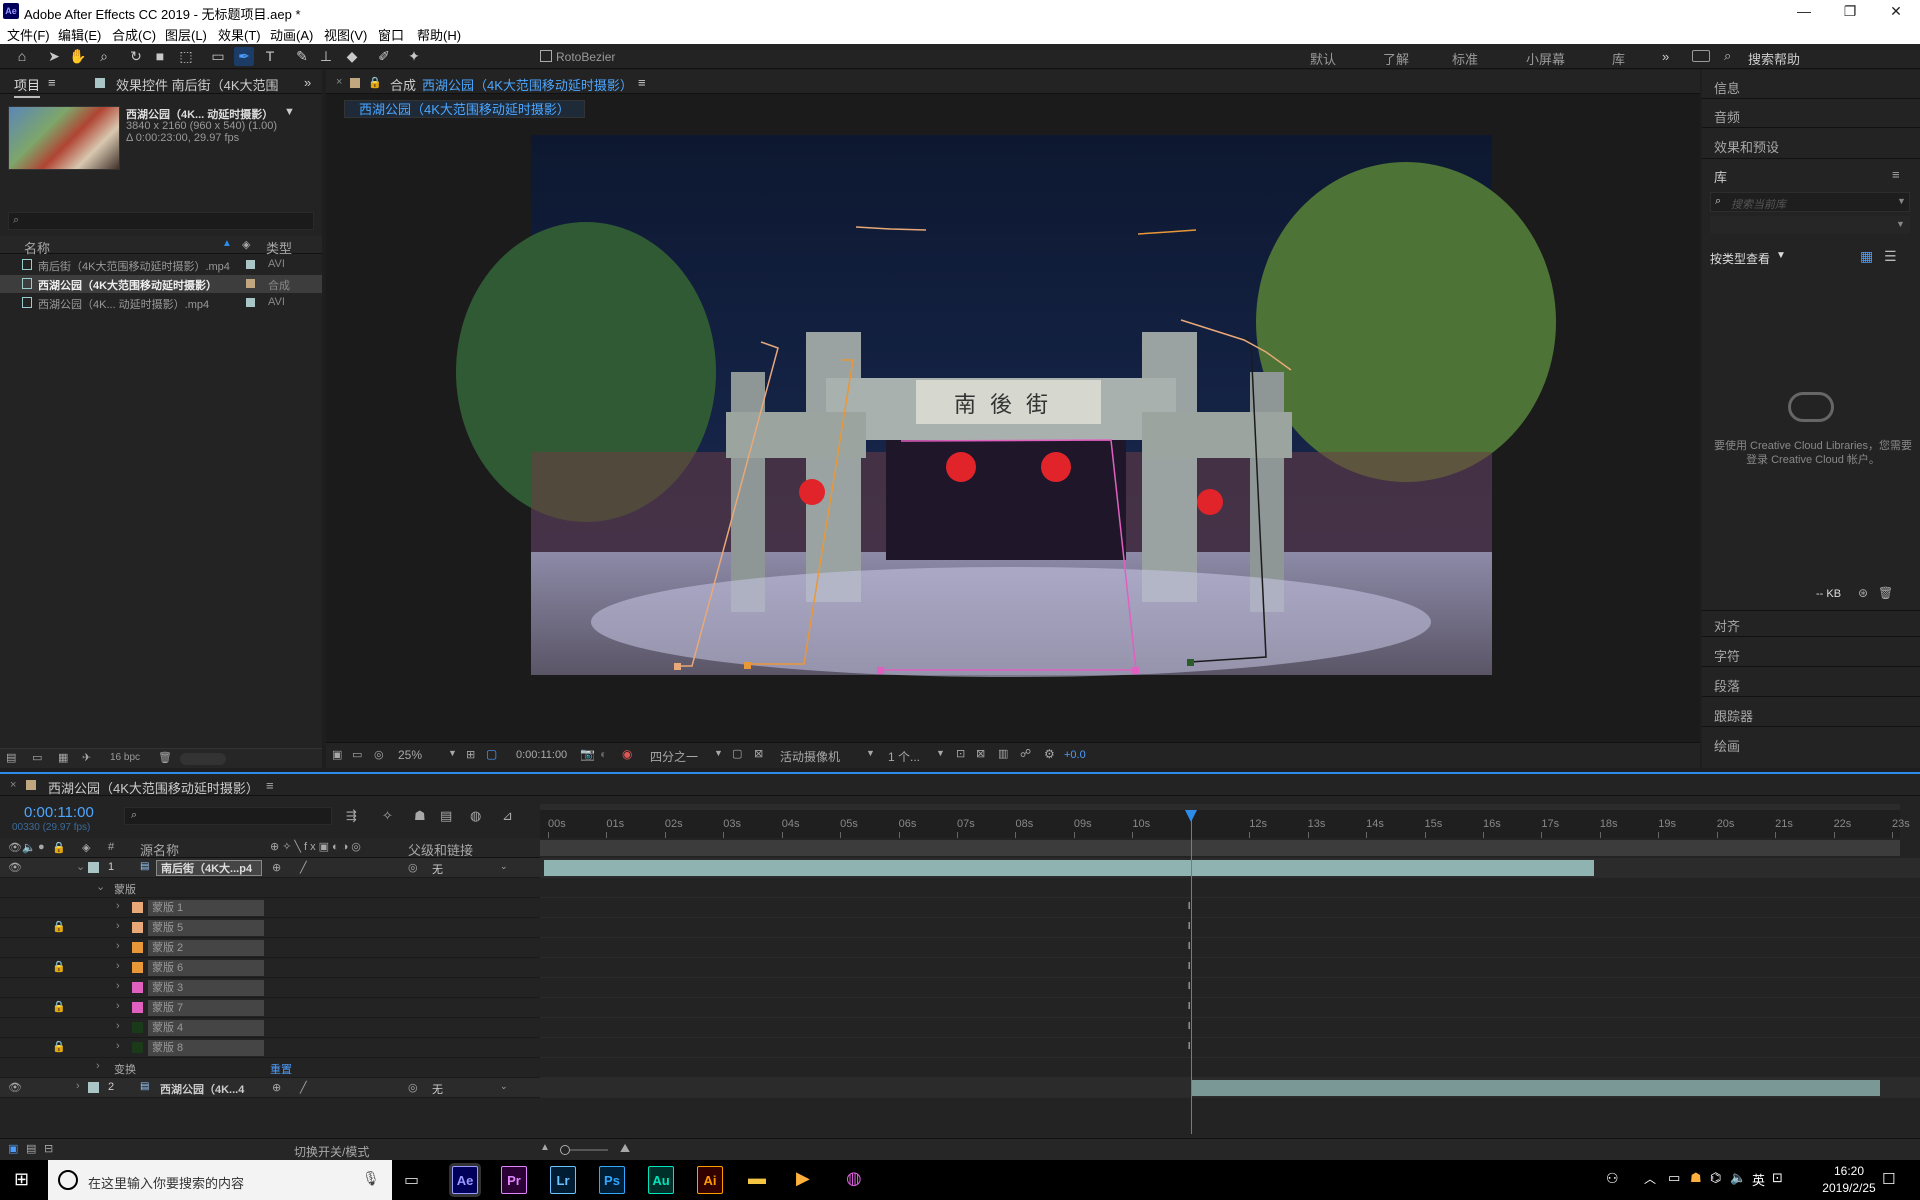 The height and width of the screenshot is (1200, 1920). Describe the element at coordinates (270, 1068) in the screenshot. I see `timeline-row: › 变换 重置` at that location.